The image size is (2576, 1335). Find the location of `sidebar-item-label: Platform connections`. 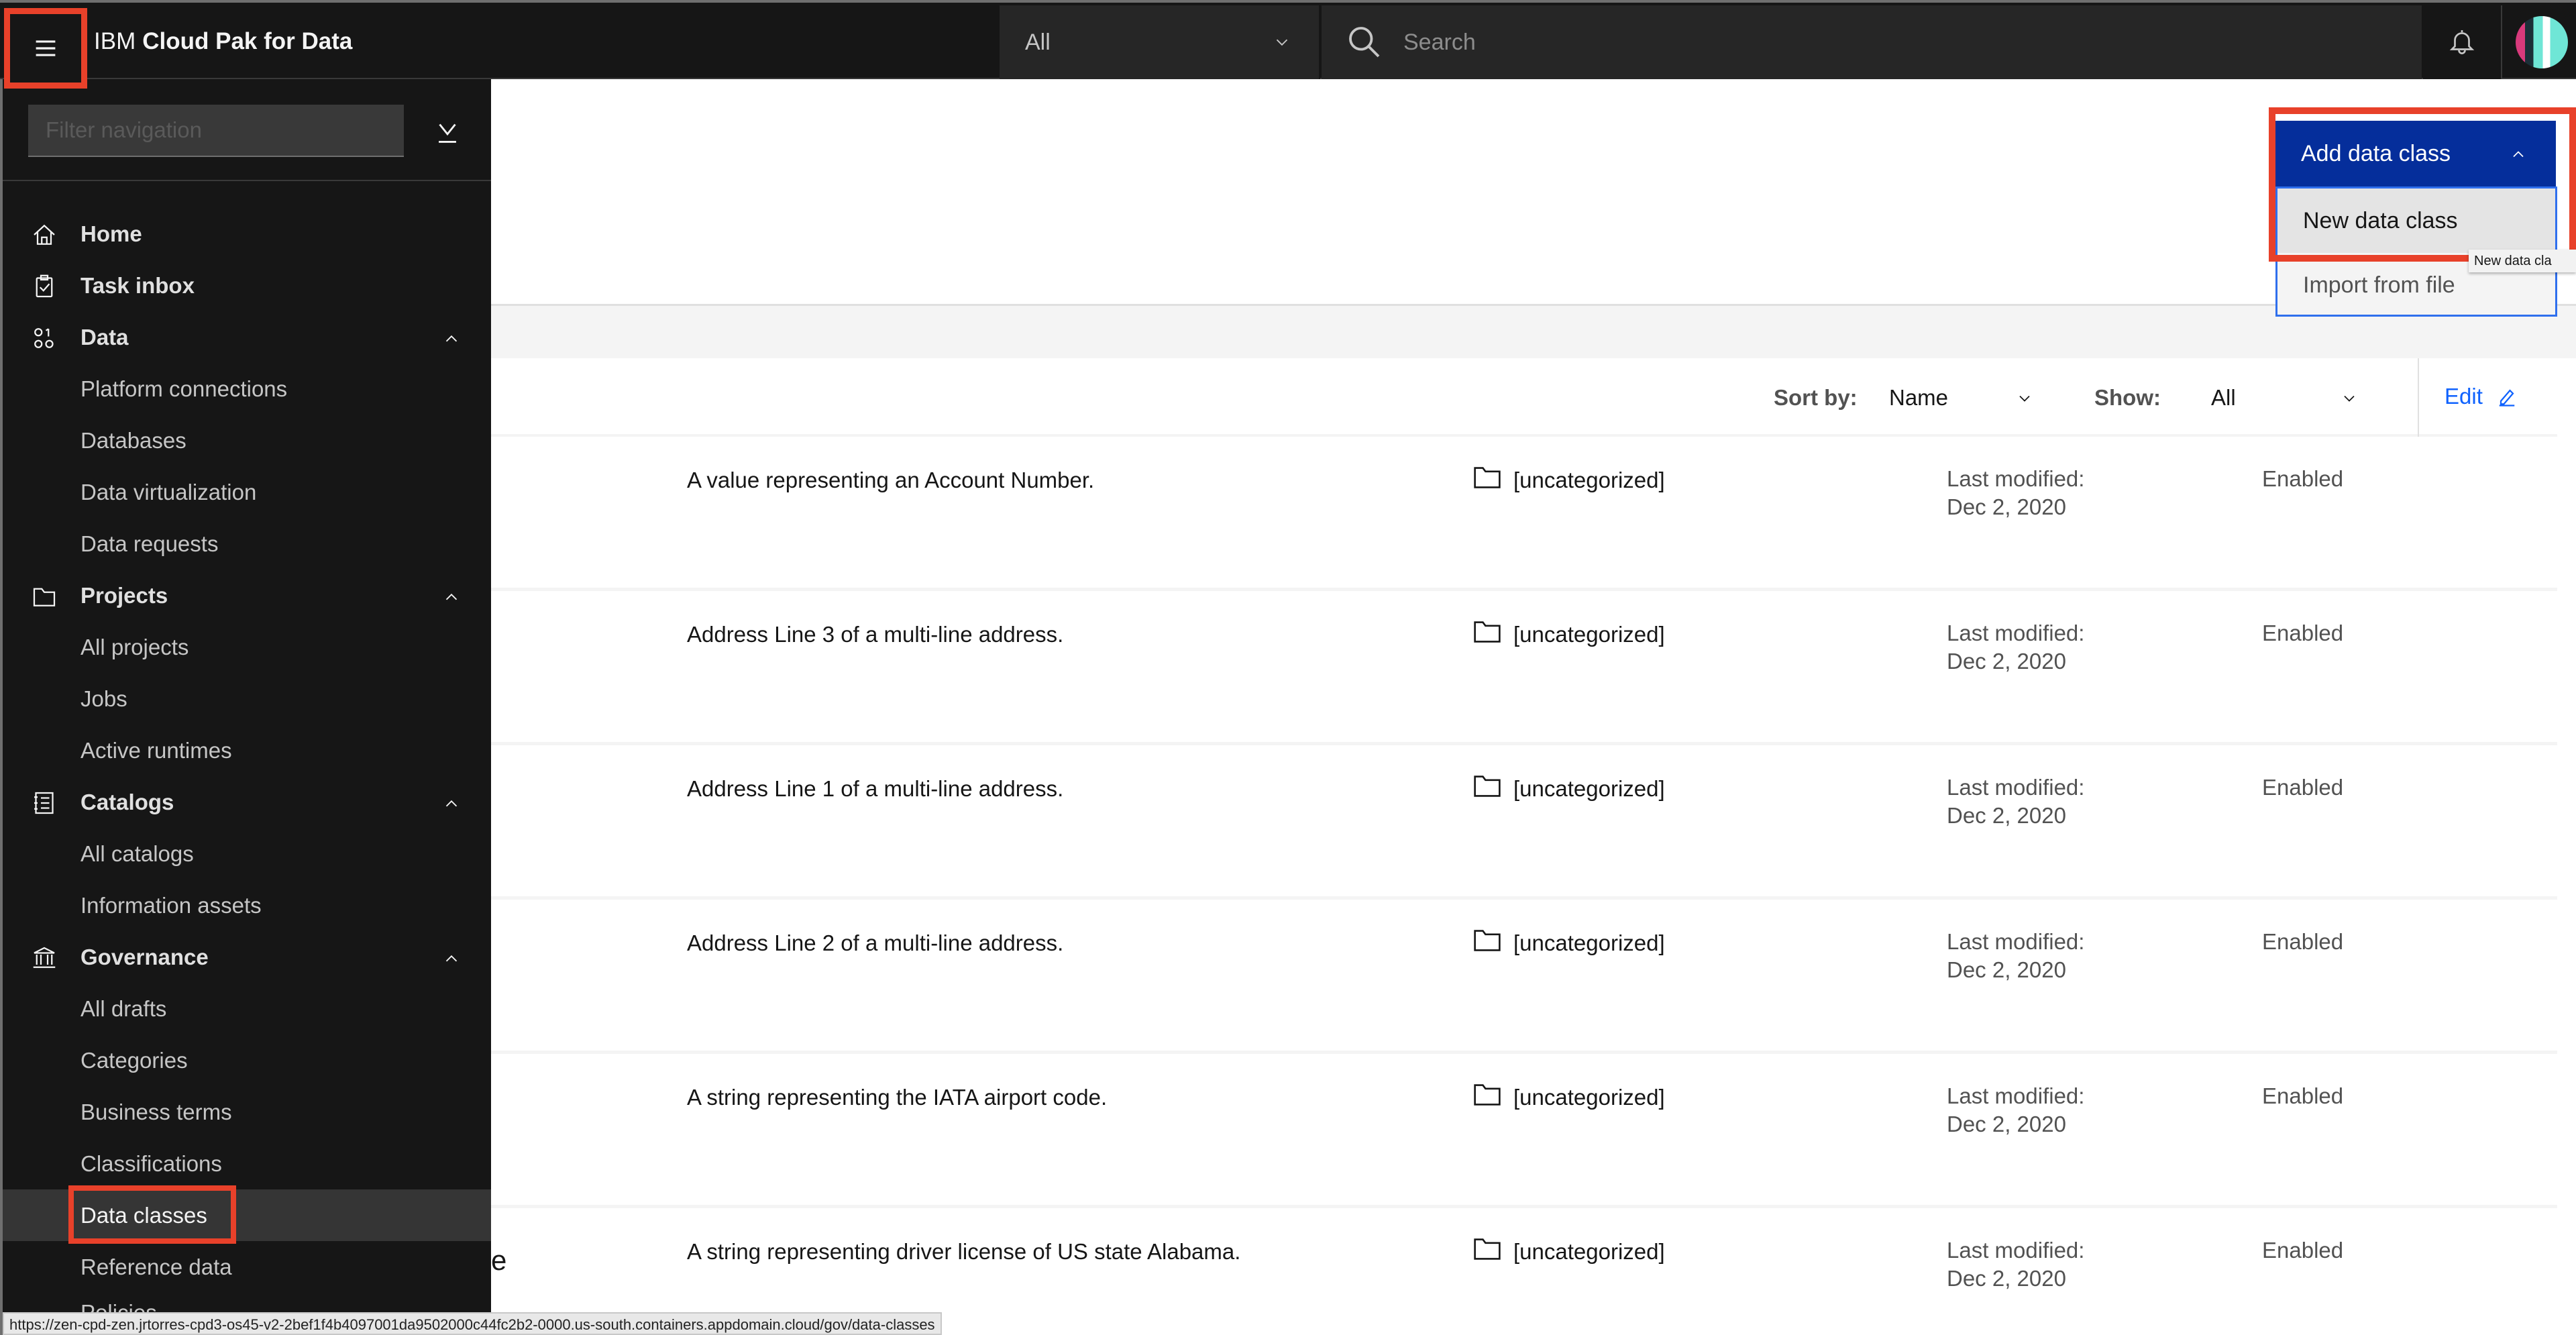

sidebar-item-label: Platform connections is located at coordinates (184, 388).